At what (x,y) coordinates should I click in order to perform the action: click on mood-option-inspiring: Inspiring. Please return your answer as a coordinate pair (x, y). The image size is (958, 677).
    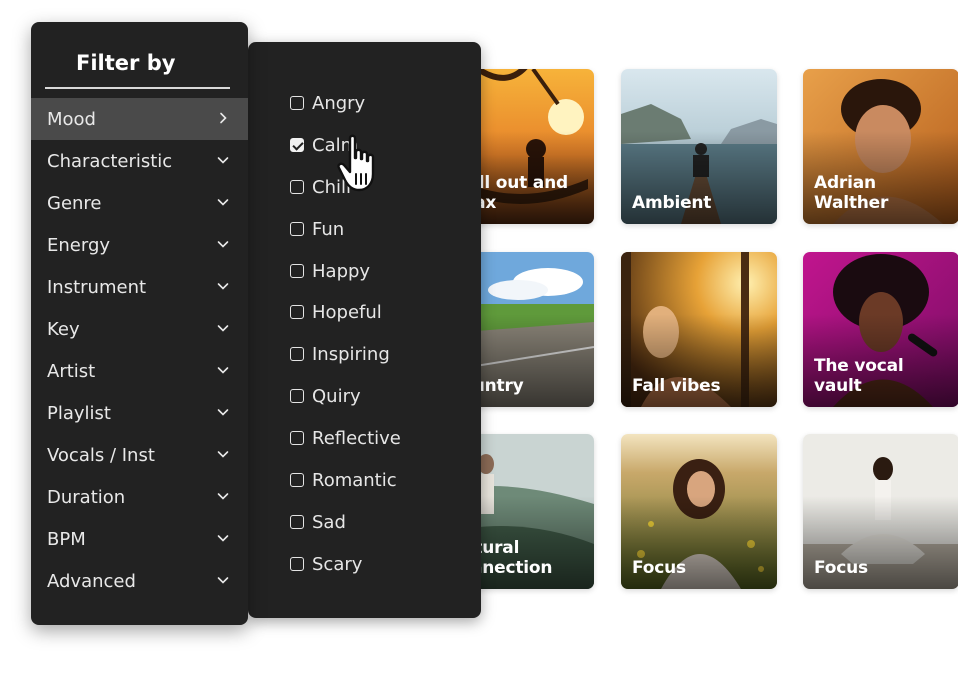
    Looking at the image, I should click on (340, 354).